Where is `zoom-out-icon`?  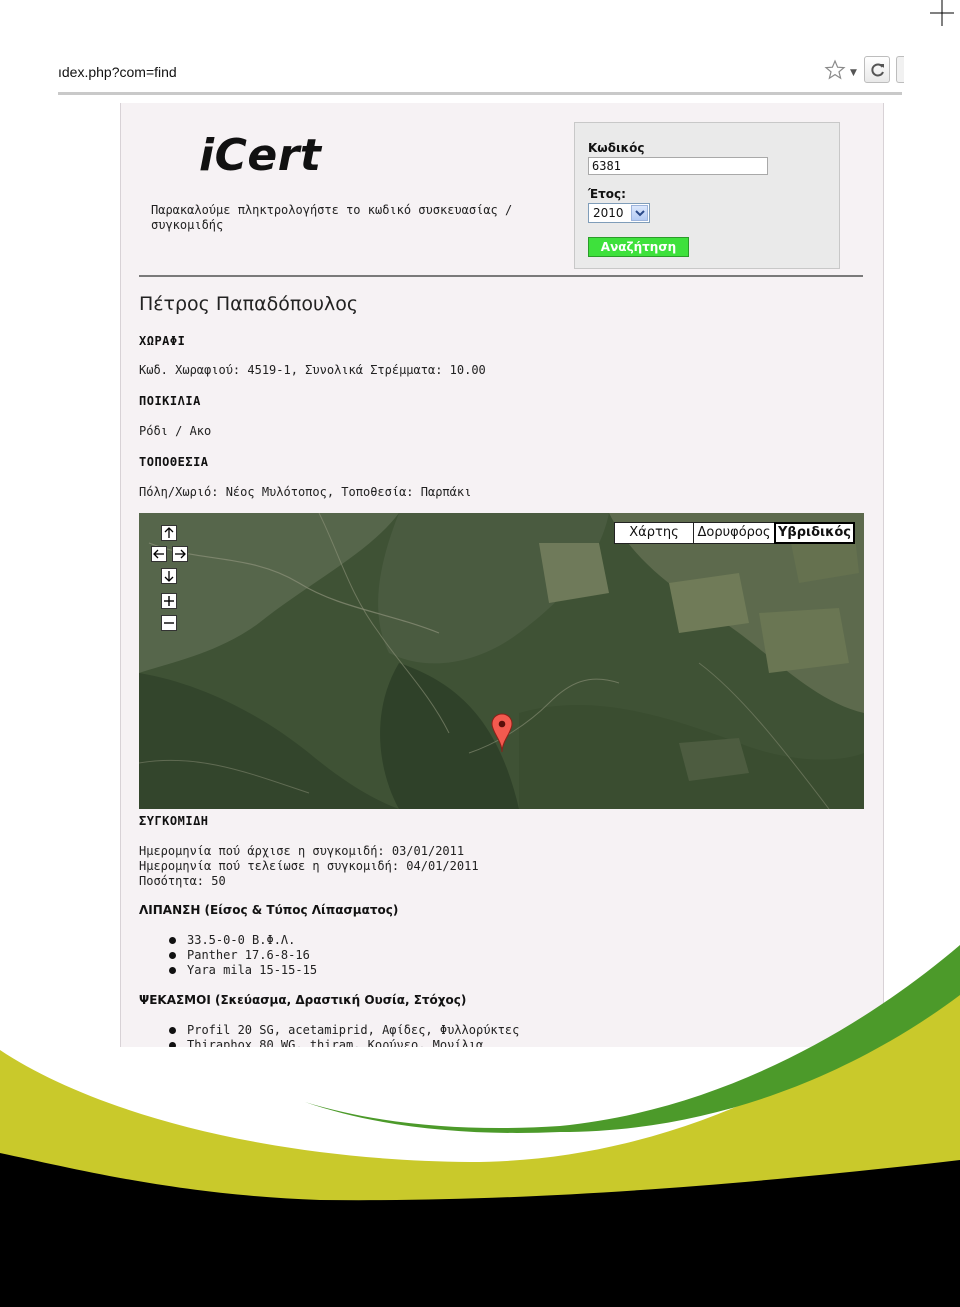
zoom-out-icon is located at coordinates (169, 623).